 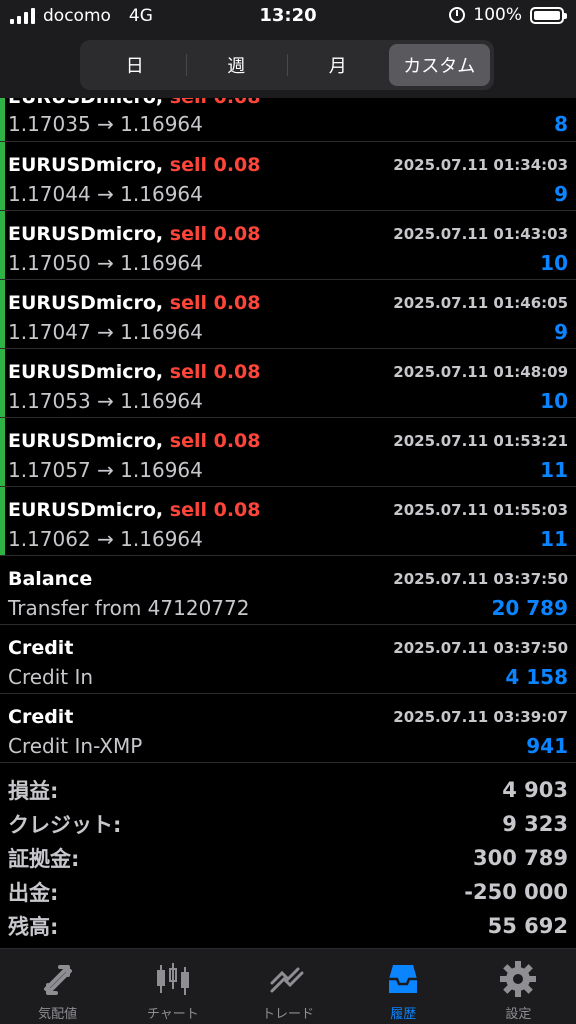 I want to click on chart-icon, so click(x=172, y=979).